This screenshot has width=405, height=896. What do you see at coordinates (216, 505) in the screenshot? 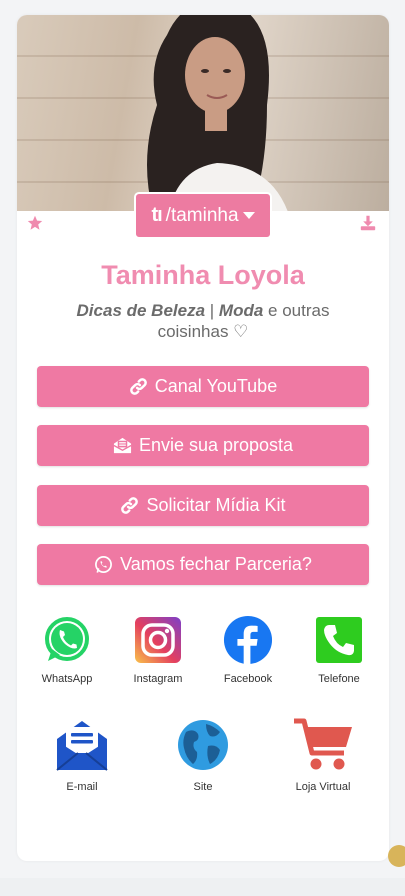
I see `button-label: Solicitar Mídia Kit` at bounding box center [216, 505].